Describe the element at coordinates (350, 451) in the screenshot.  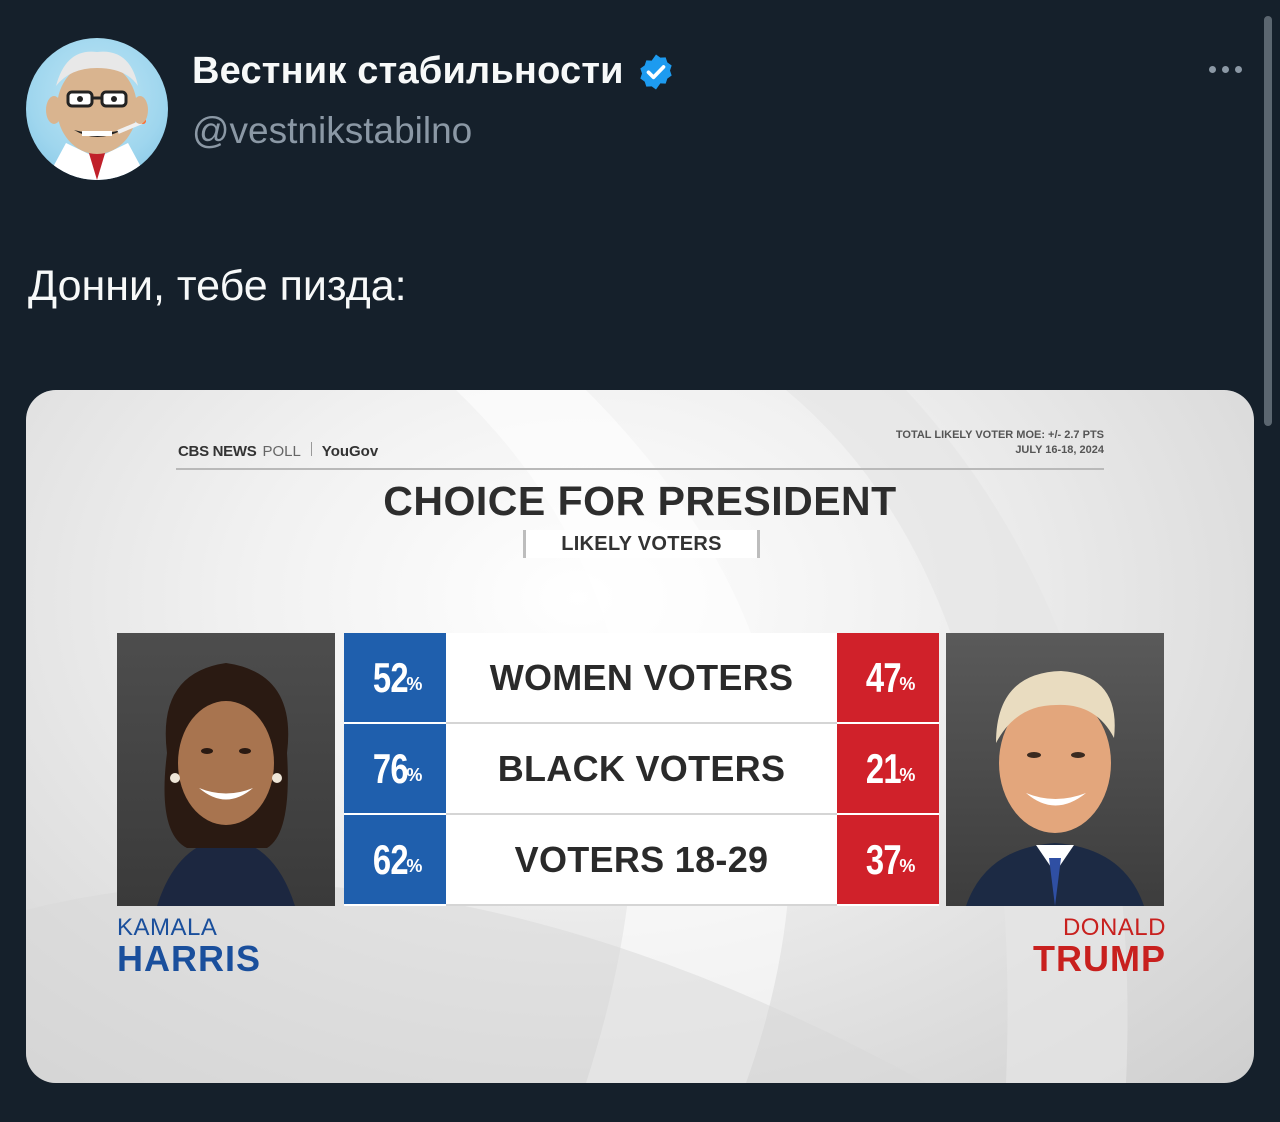
I see `yougov-logo: YouGov` at that location.